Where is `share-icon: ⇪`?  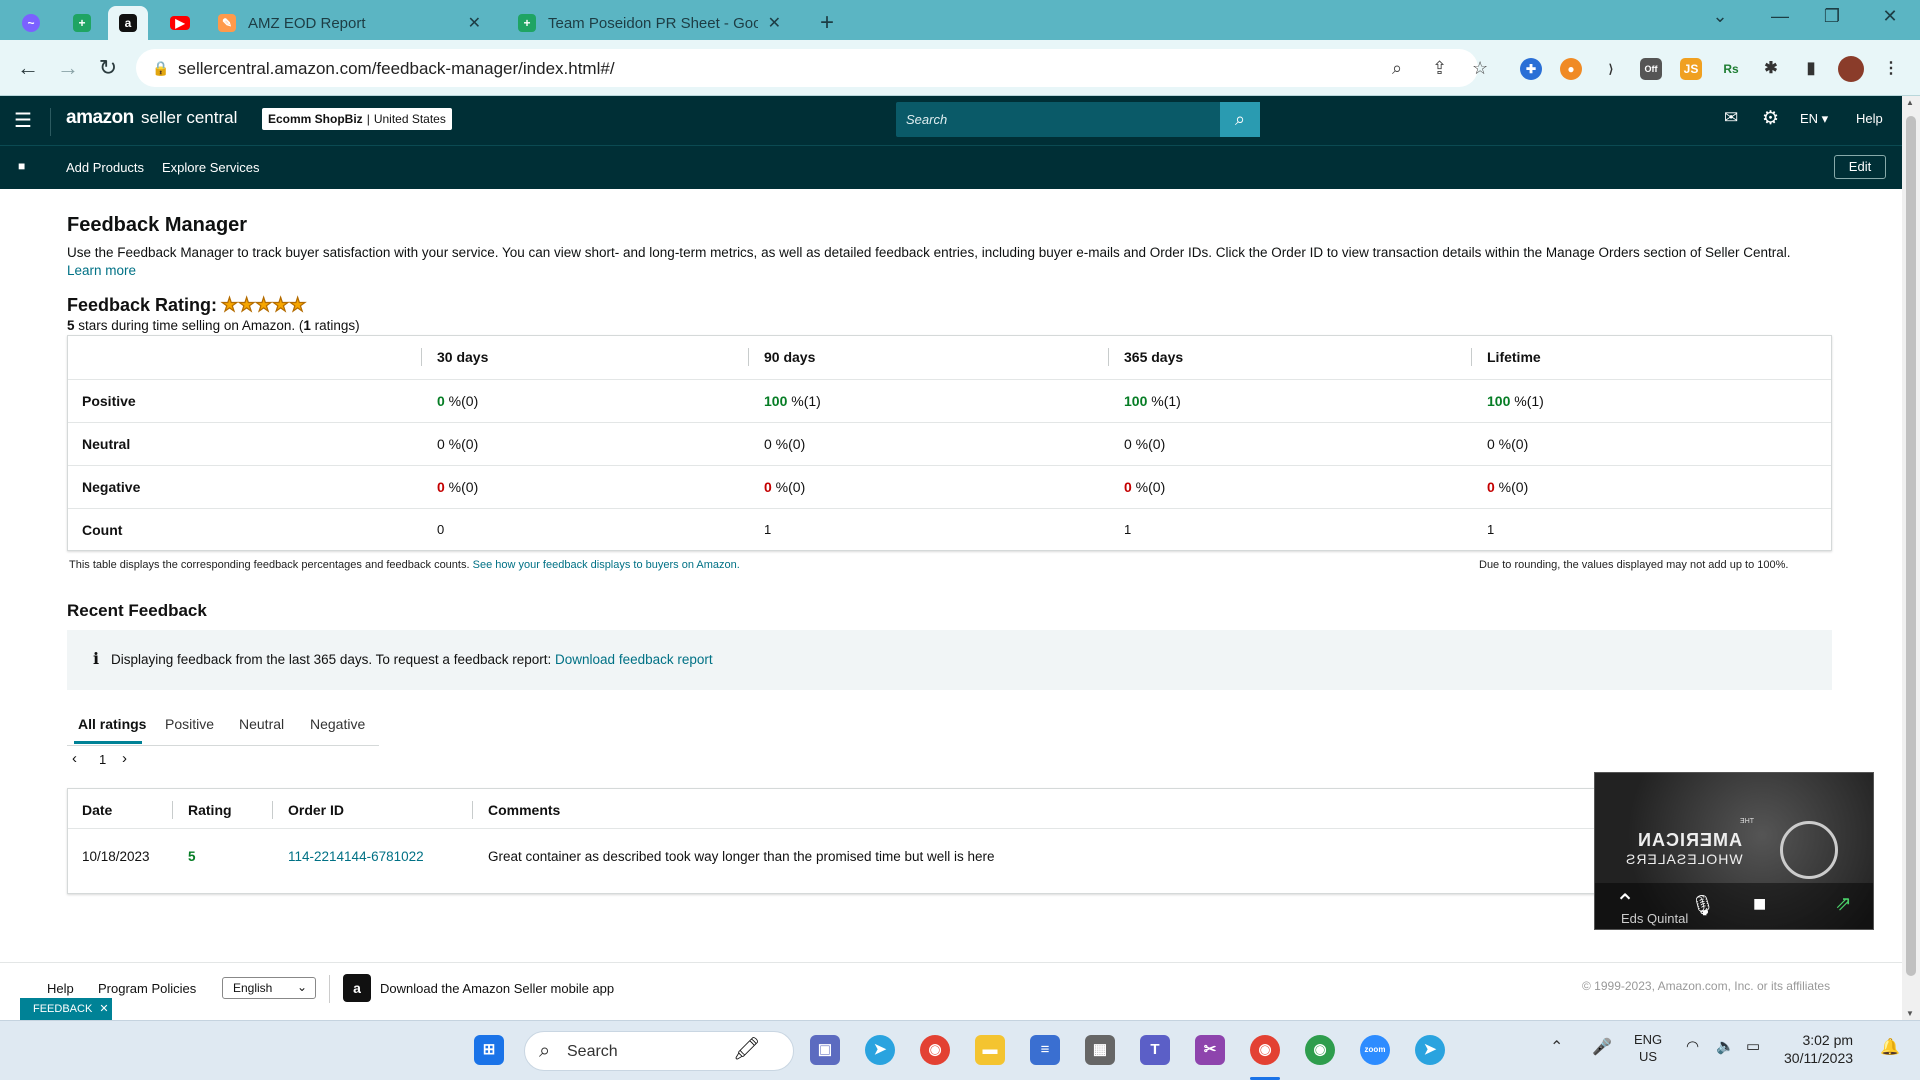 share-icon: ⇪ is located at coordinates (1439, 68).